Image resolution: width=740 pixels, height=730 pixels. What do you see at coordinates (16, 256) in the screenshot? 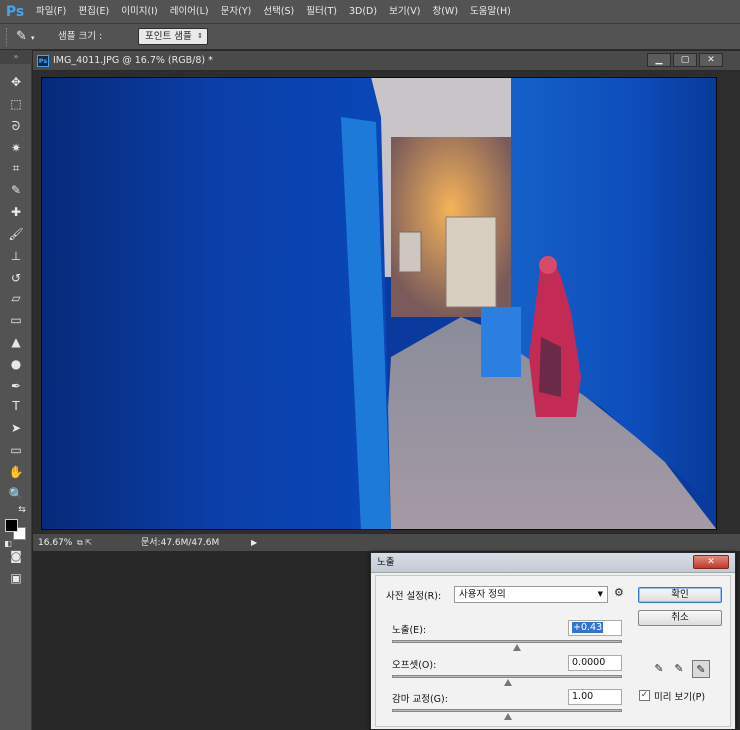
I see `clone-stamp-tool-icon: ⊥` at bounding box center [16, 256].